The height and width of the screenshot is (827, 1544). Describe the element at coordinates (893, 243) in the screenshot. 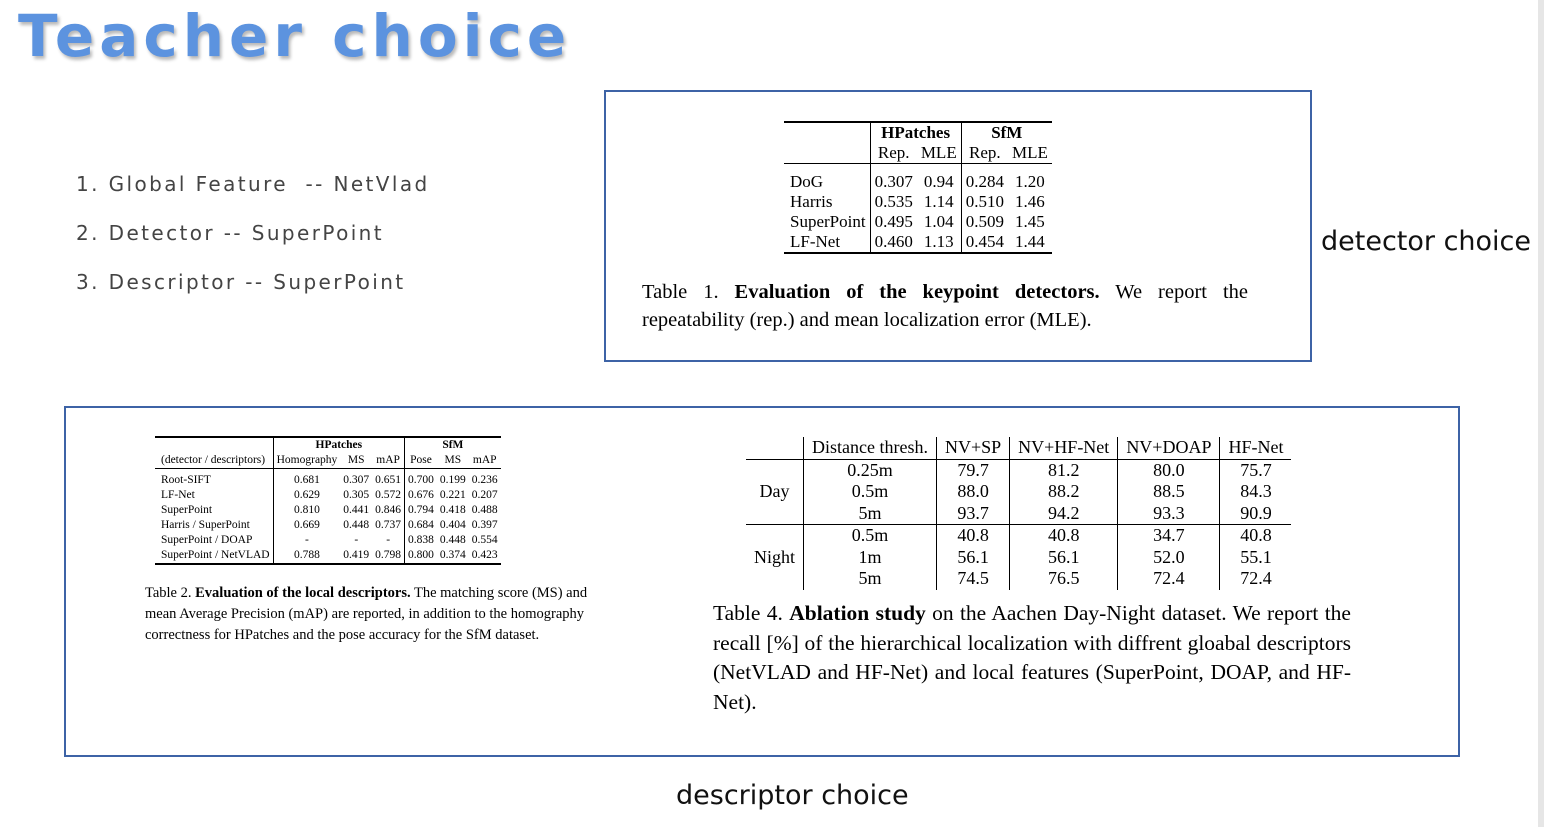

I see `table-cell: 0.460` at that location.